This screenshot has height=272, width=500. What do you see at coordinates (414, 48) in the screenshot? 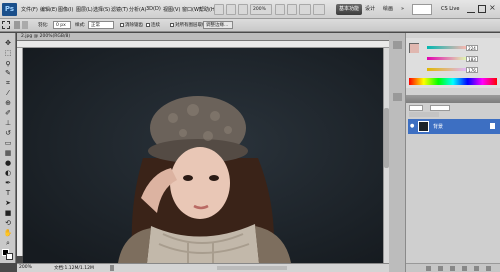
I see `color-swatch-fill` at bounding box center [414, 48].